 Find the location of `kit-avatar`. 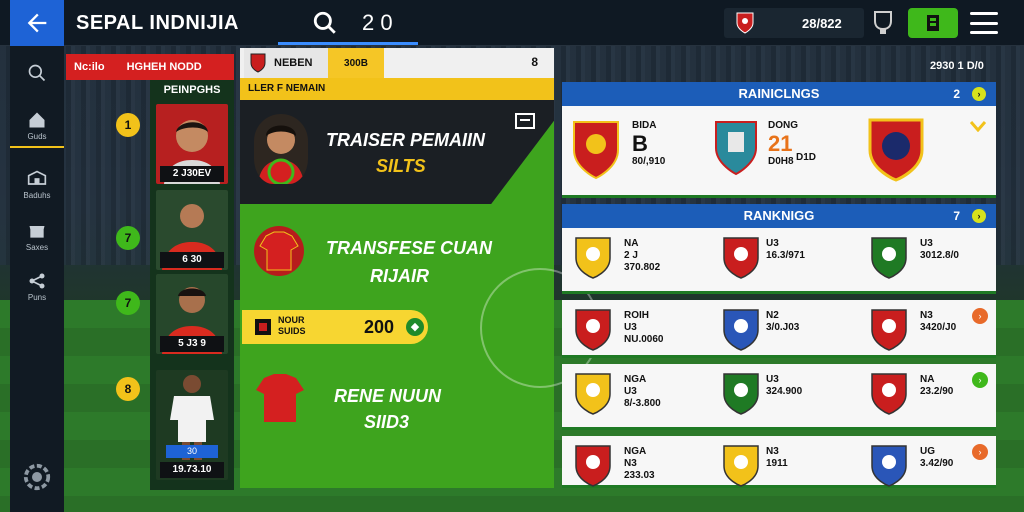

kit-avatar is located at coordinates (280, 398).